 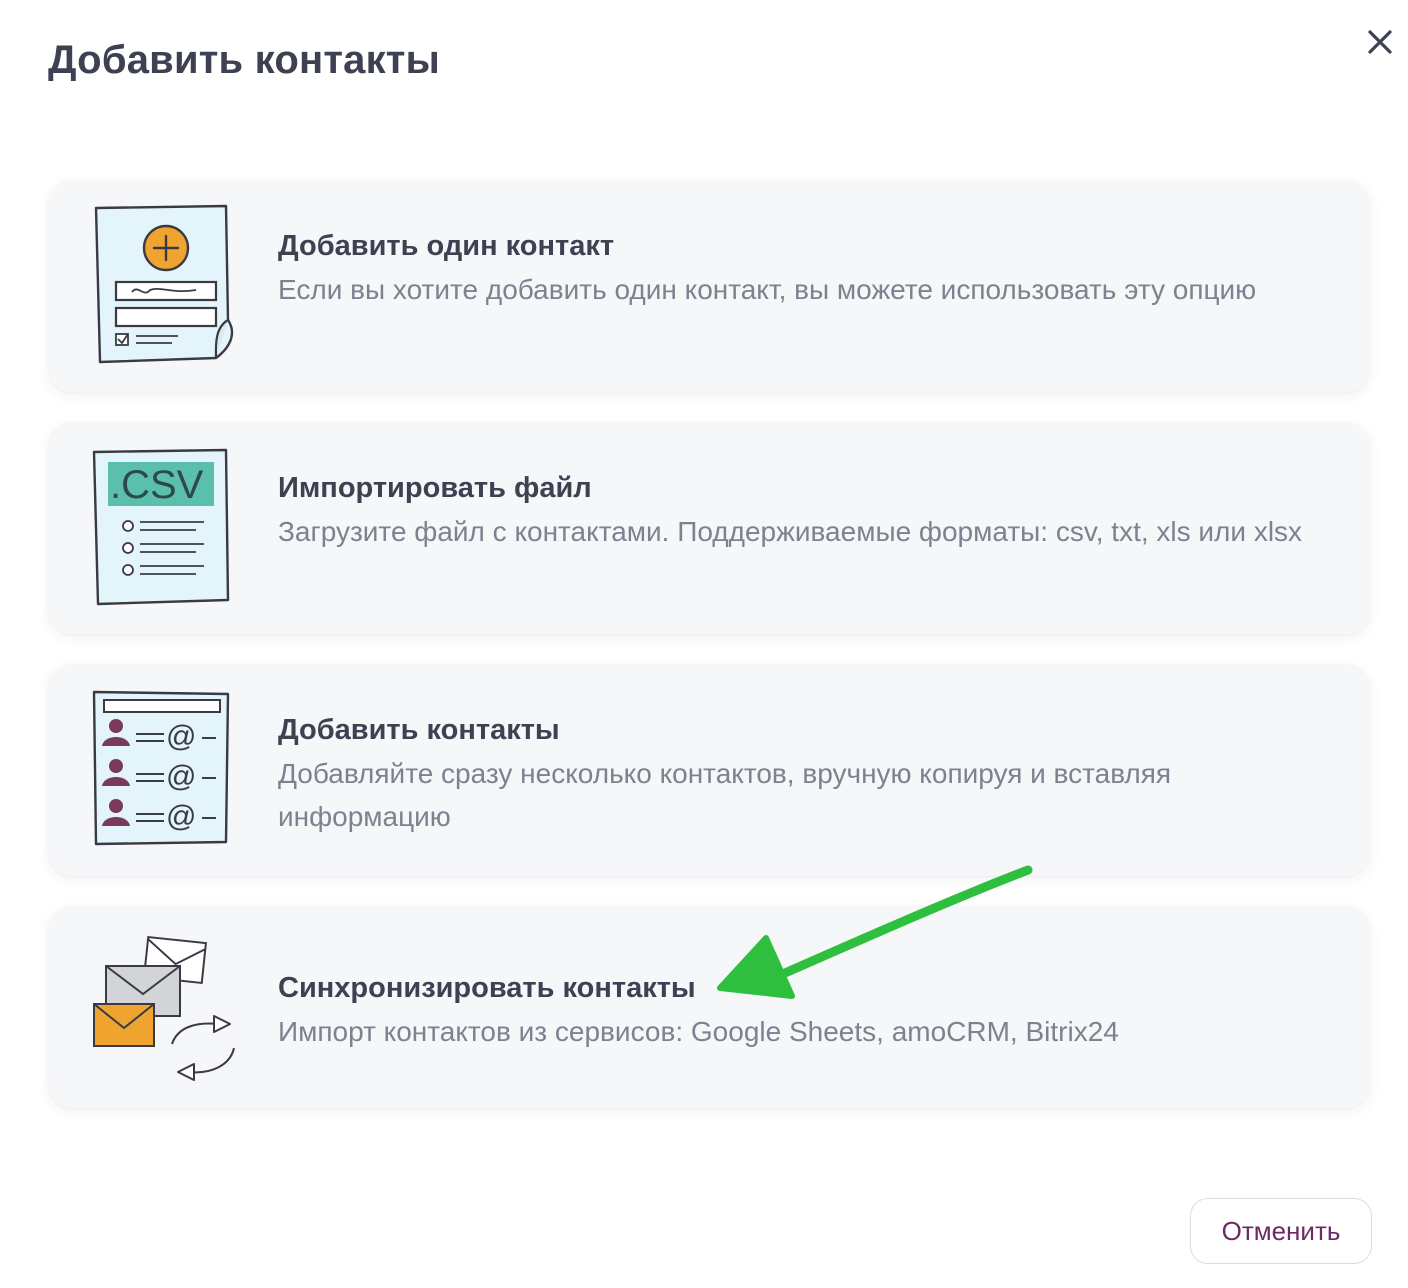 I want to click on cancel-button: Отменить, so click(x=1281, y=1231).